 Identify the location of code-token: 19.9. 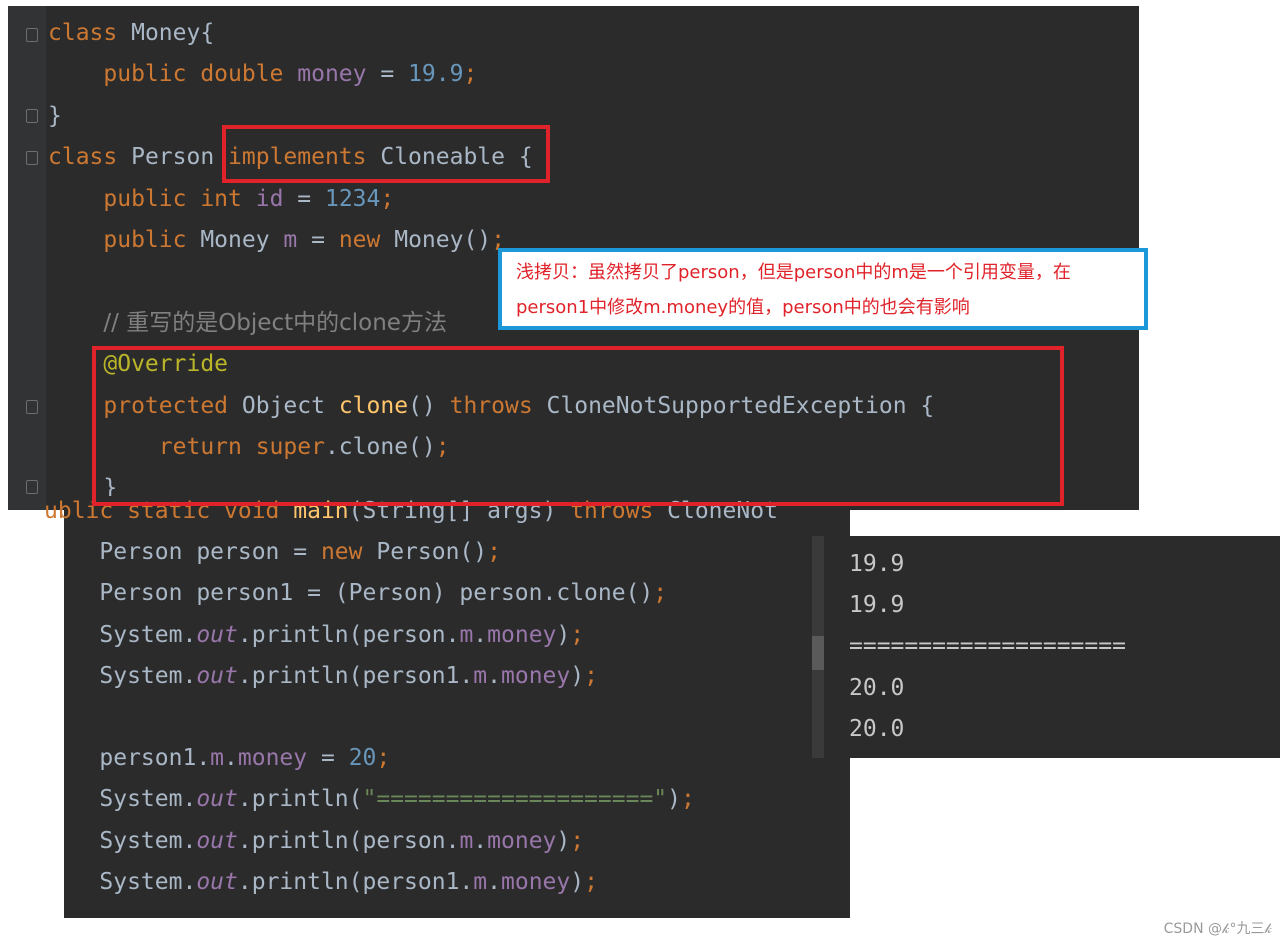
(436, 74).